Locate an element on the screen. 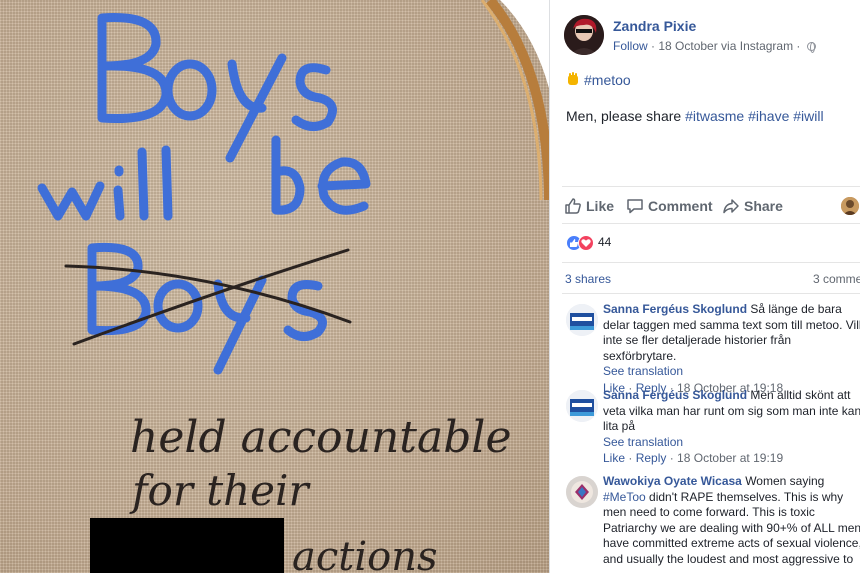 This screenshot has width=860, height=573. hashtag-metoo-comment: #MeToo is located at coordinates (624, 497).